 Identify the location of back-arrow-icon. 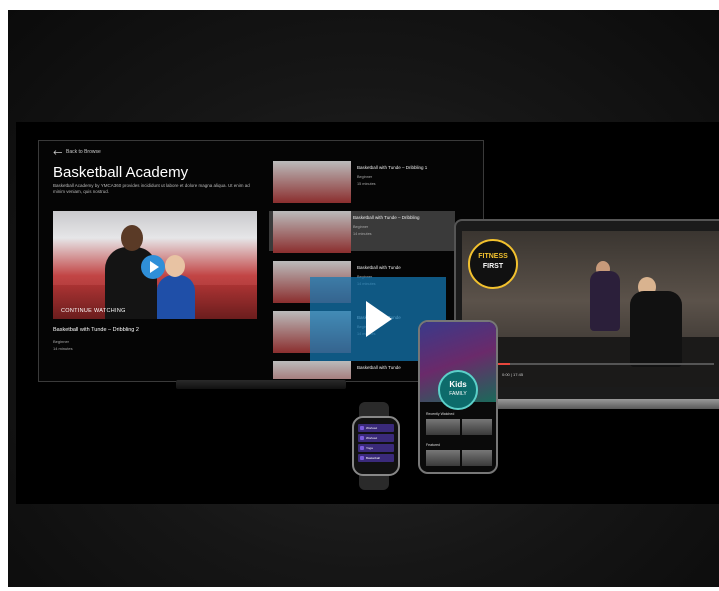
(57, 152).